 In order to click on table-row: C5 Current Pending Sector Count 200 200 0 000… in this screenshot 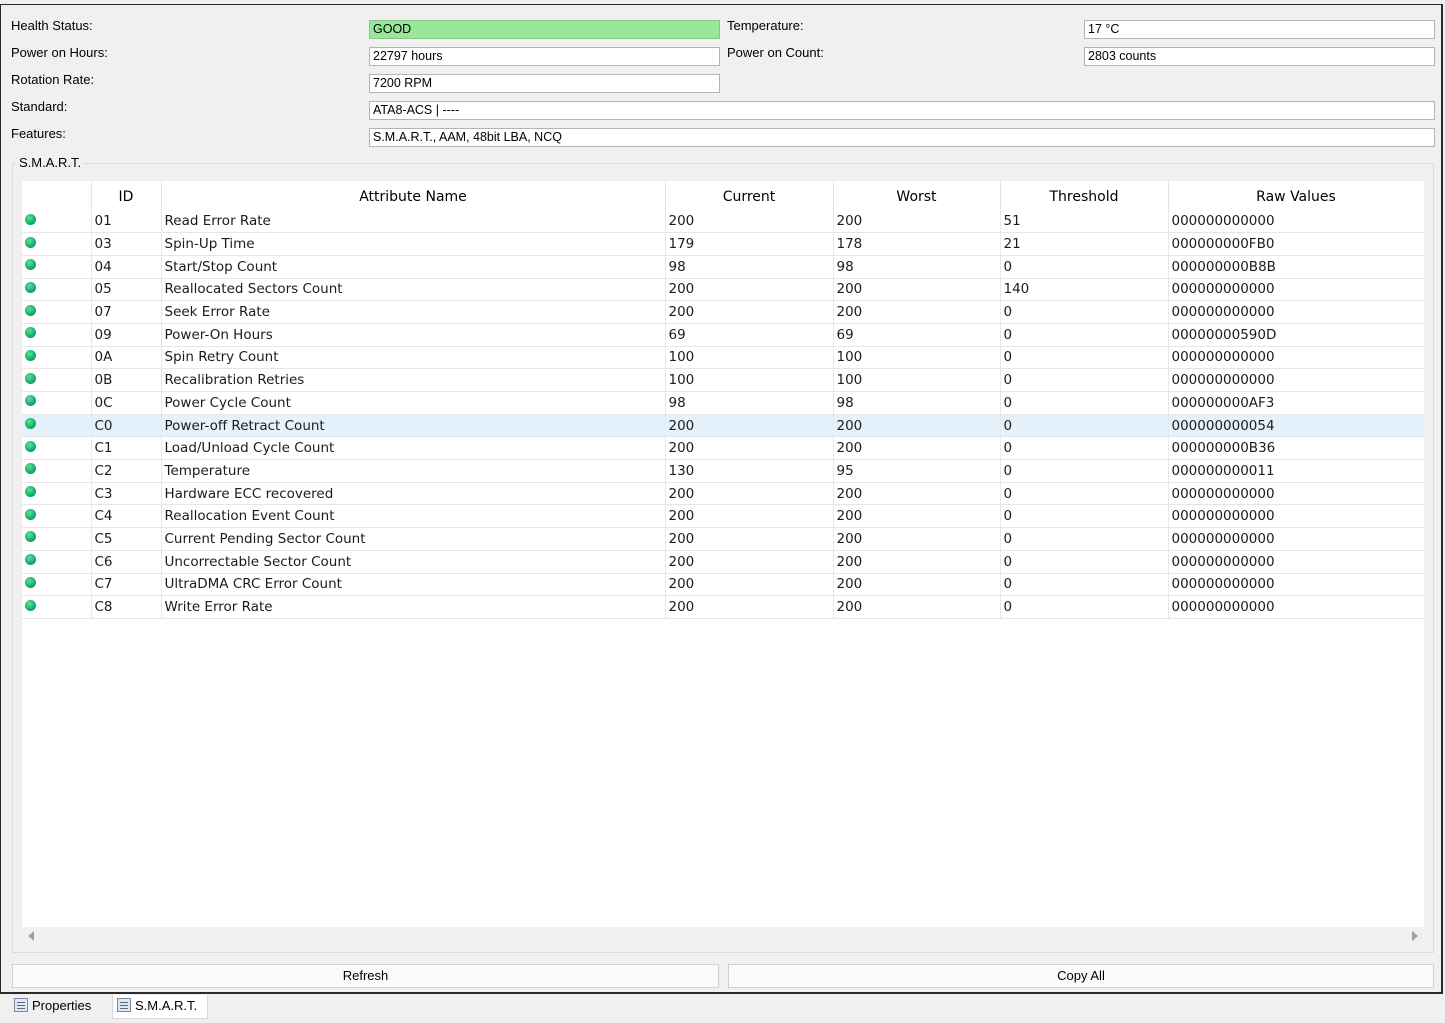, I will do `click(723, 539)`.